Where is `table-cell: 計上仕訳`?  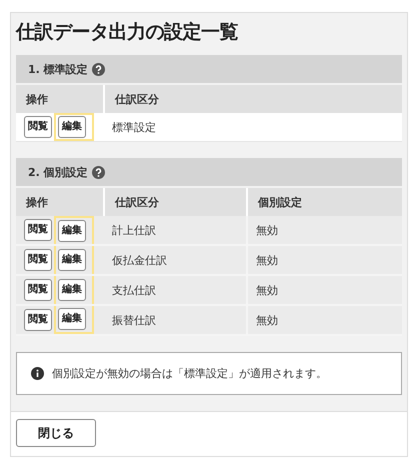
table-cell: 計上仕訳 is located at coordinates (175, 230).